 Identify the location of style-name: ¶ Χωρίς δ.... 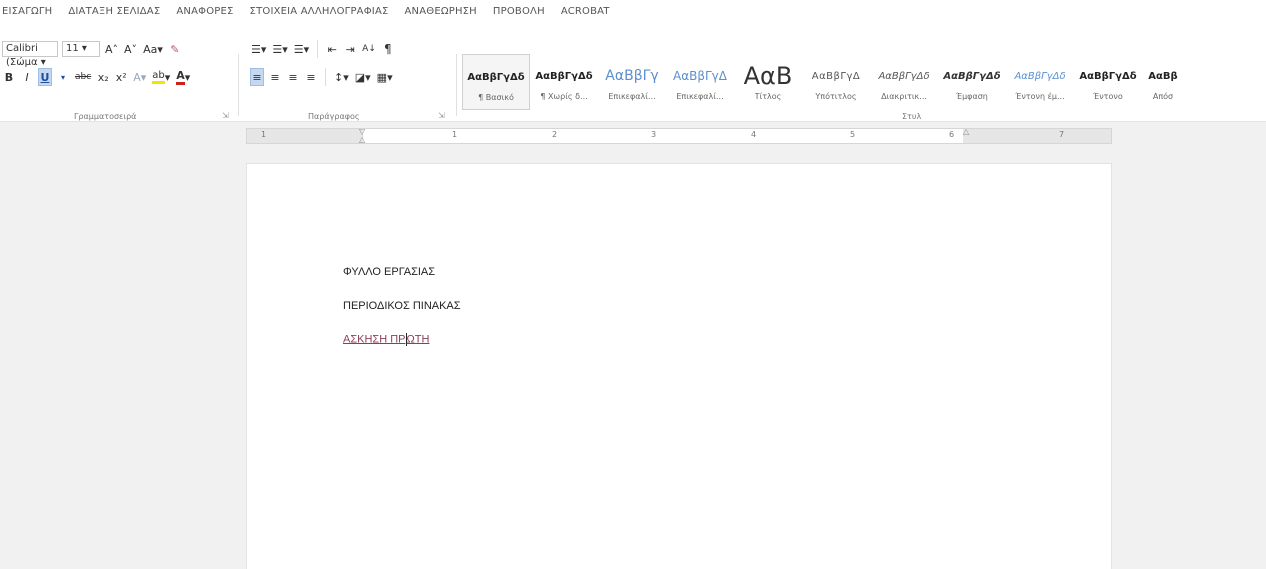
(564, 96).